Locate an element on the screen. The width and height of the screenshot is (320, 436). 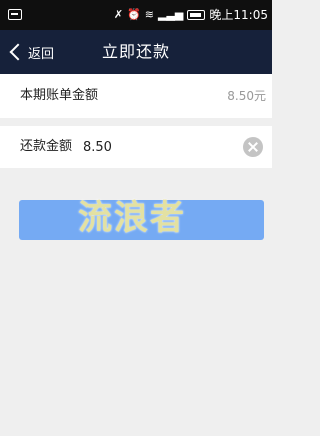
repay-submit-button is located at coordinates (141, 220).